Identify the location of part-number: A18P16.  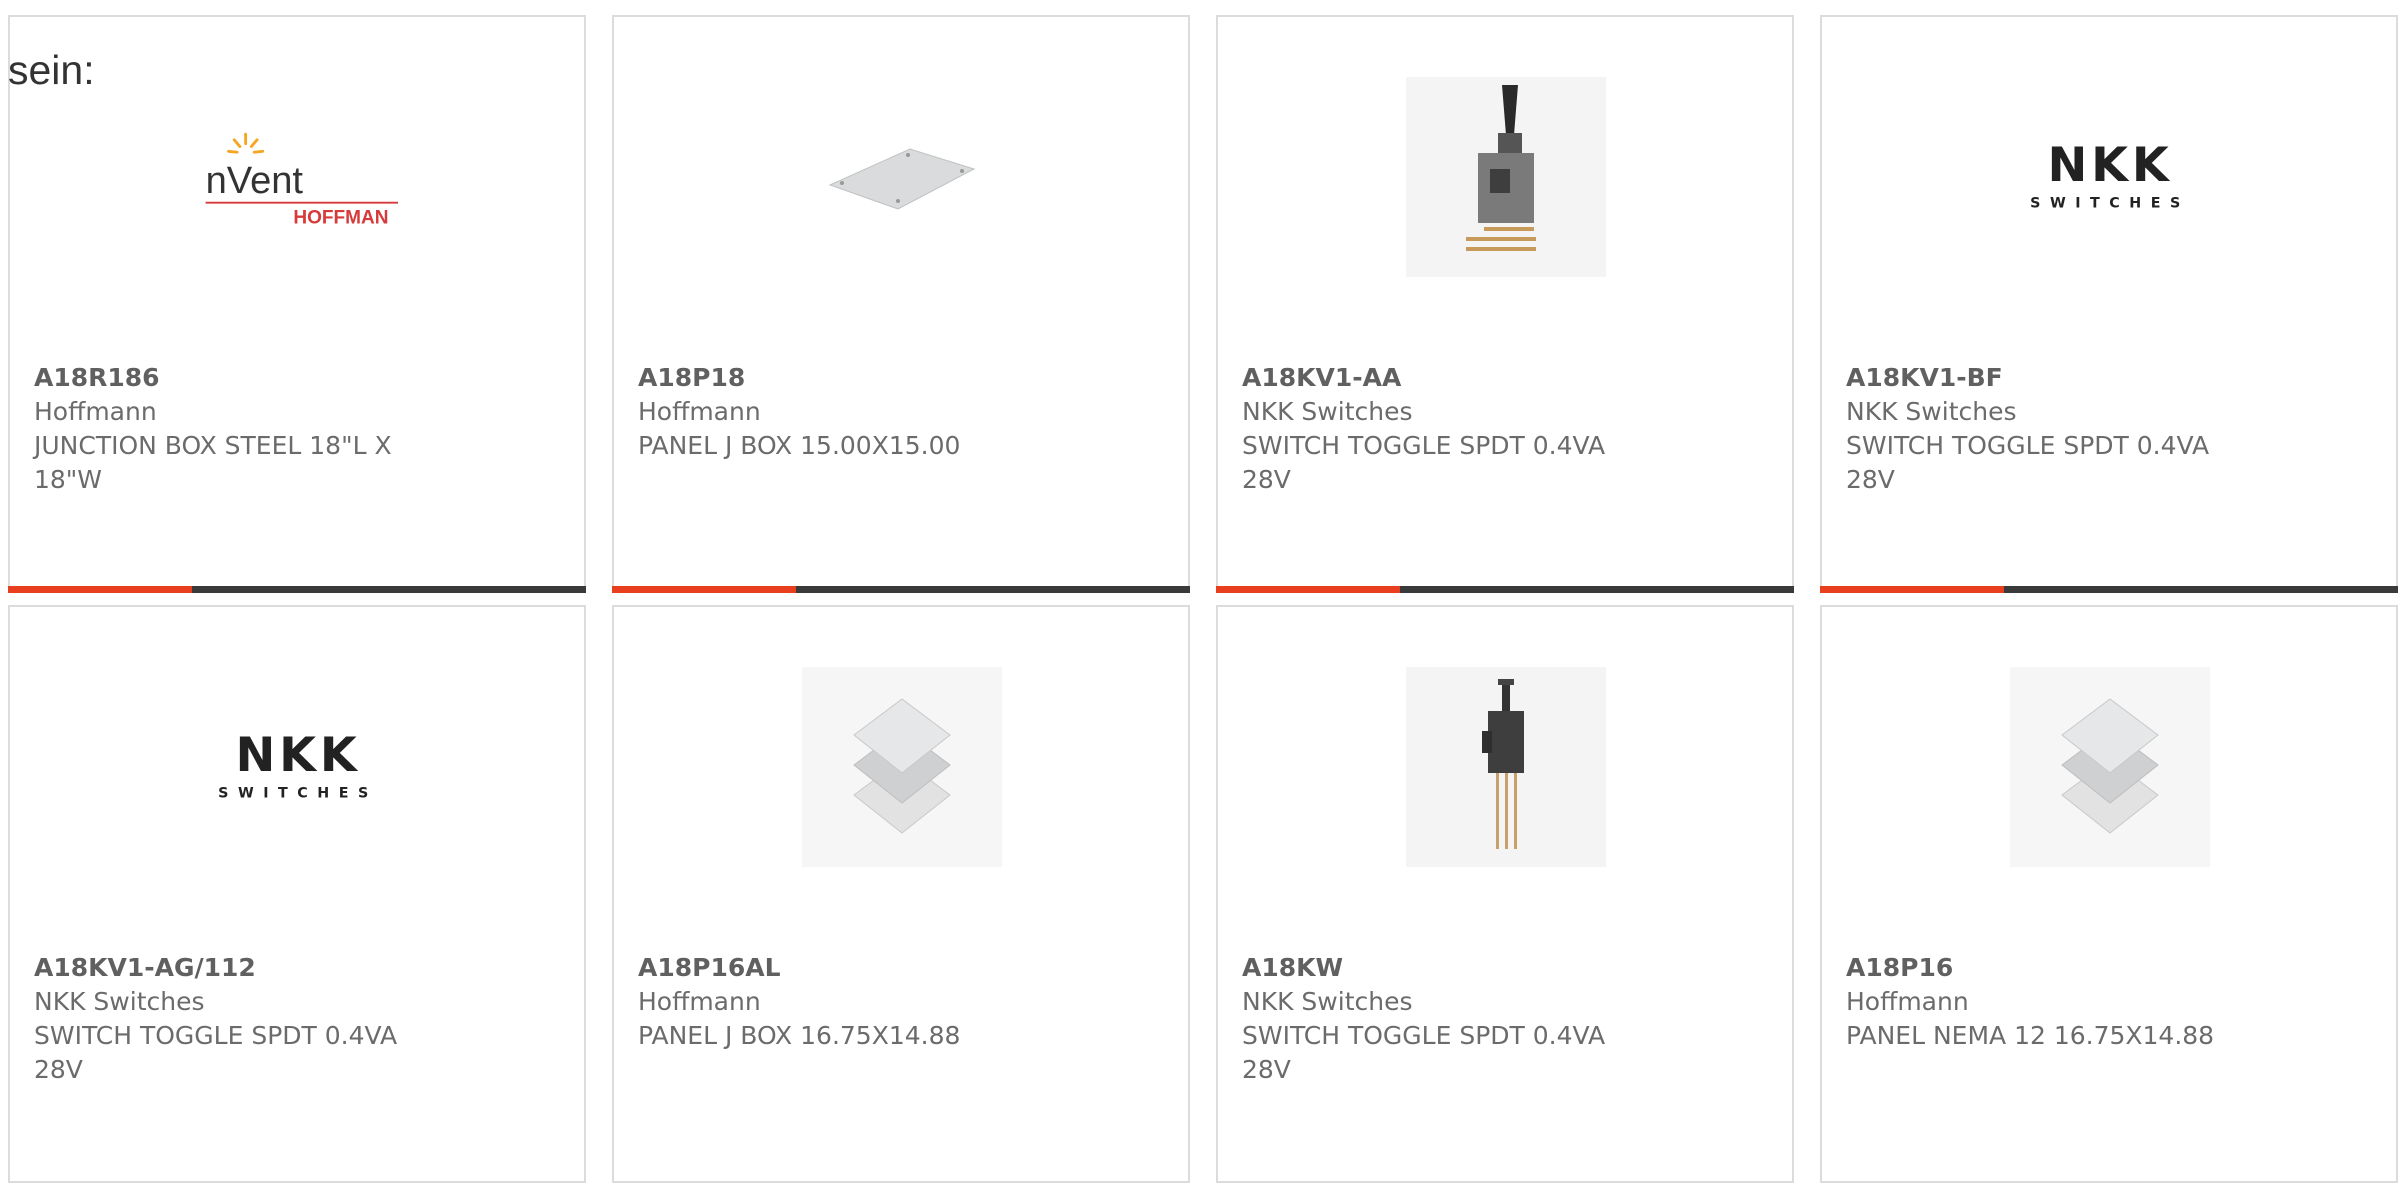
(2046, 968).